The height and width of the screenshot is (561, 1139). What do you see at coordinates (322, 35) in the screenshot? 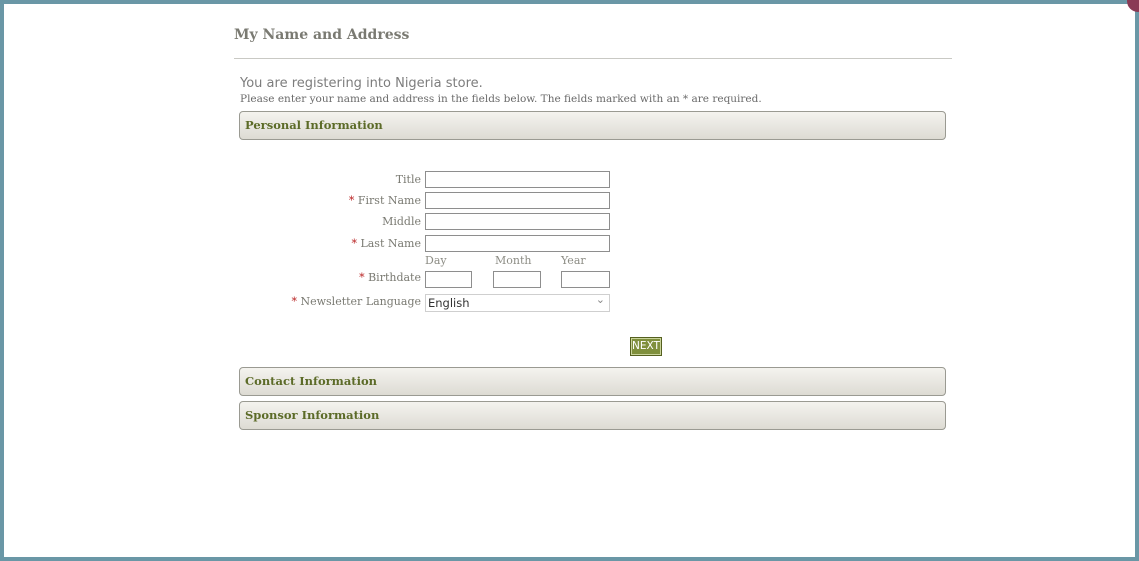
I see `page-title: My Name and Address` at bounding box center [322, 35].